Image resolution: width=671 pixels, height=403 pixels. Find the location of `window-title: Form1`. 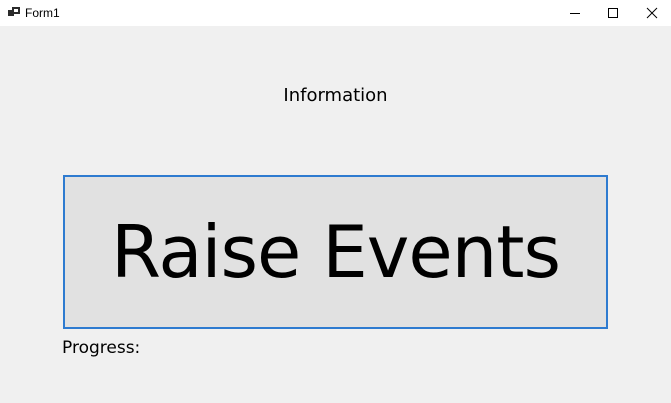

window-title: Form1 is located at coordinates (42, 13).